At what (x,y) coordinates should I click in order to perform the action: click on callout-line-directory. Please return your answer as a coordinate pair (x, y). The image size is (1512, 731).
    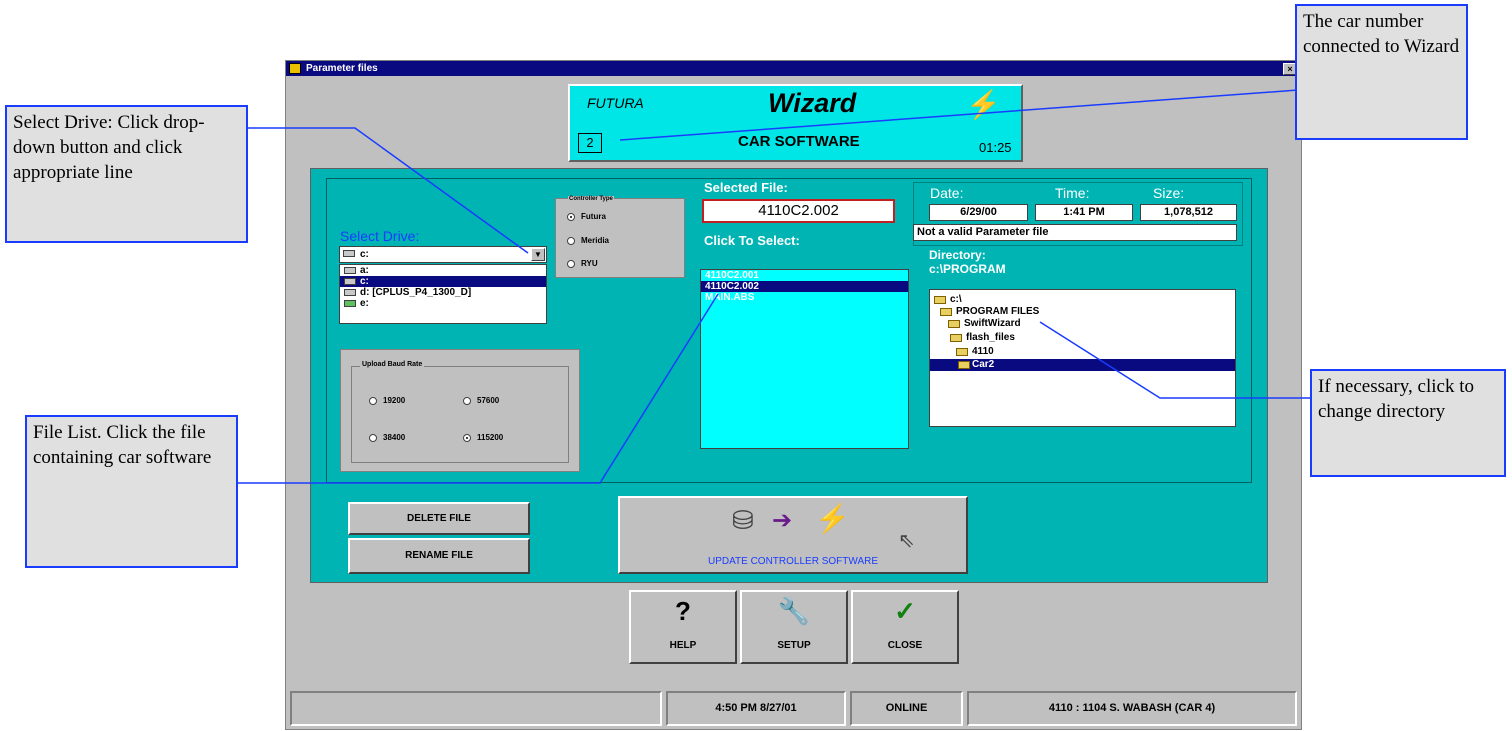
    Looking at the image, I should click on (1174, 360).